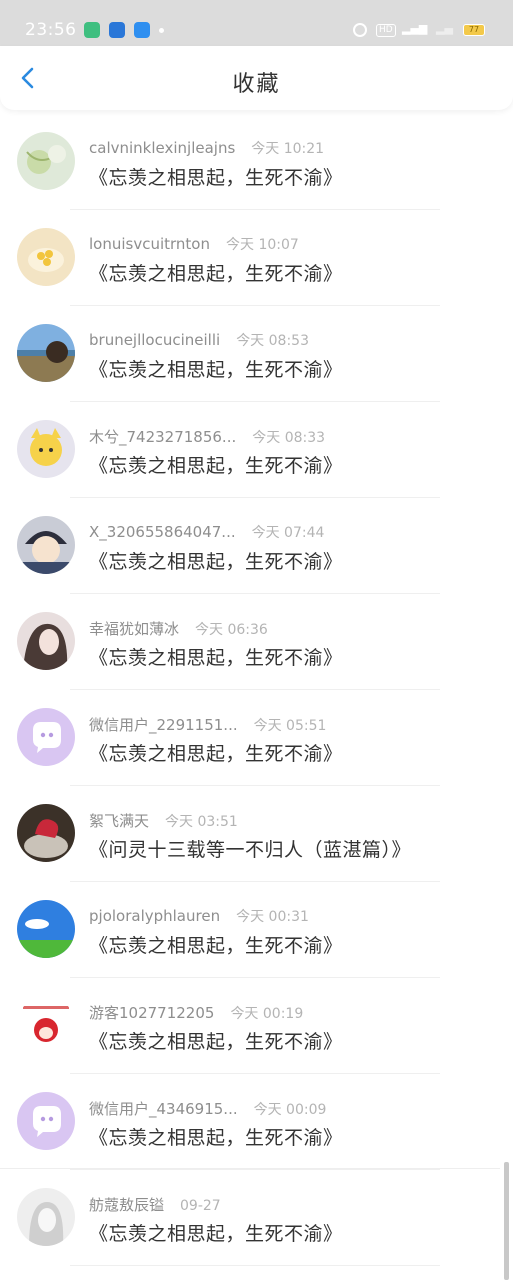  I want to click on timestamp: 今天 00:19, so click(267, 1014).